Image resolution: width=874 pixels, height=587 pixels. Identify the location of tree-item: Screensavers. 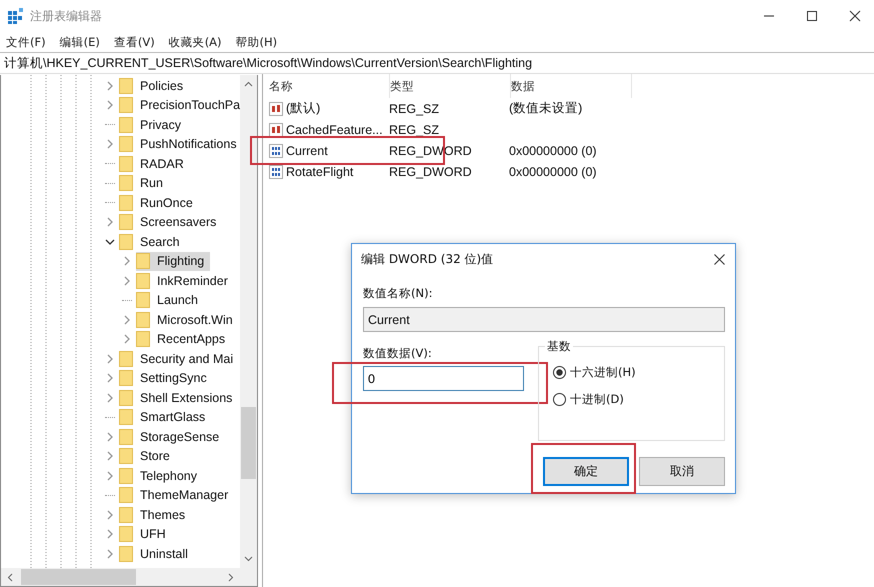
(178, 222).